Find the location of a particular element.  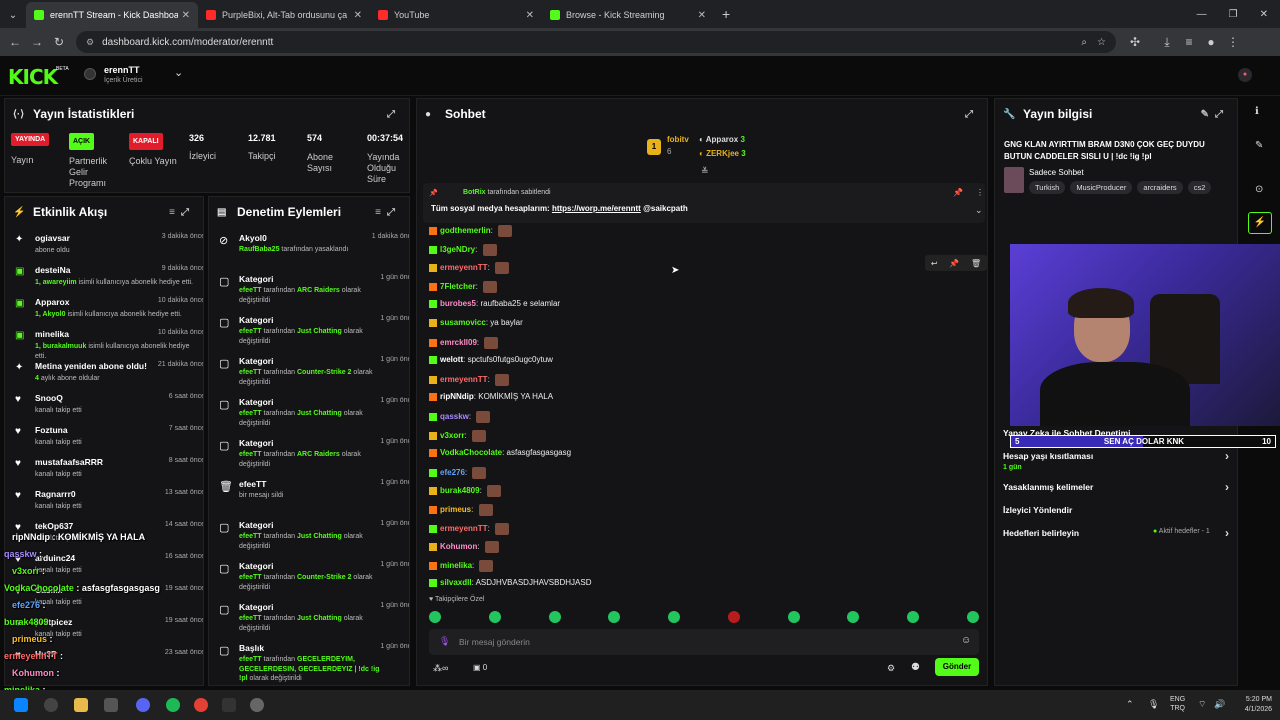

chat-message: l3geNDry: is located at coordinates (463, 249).